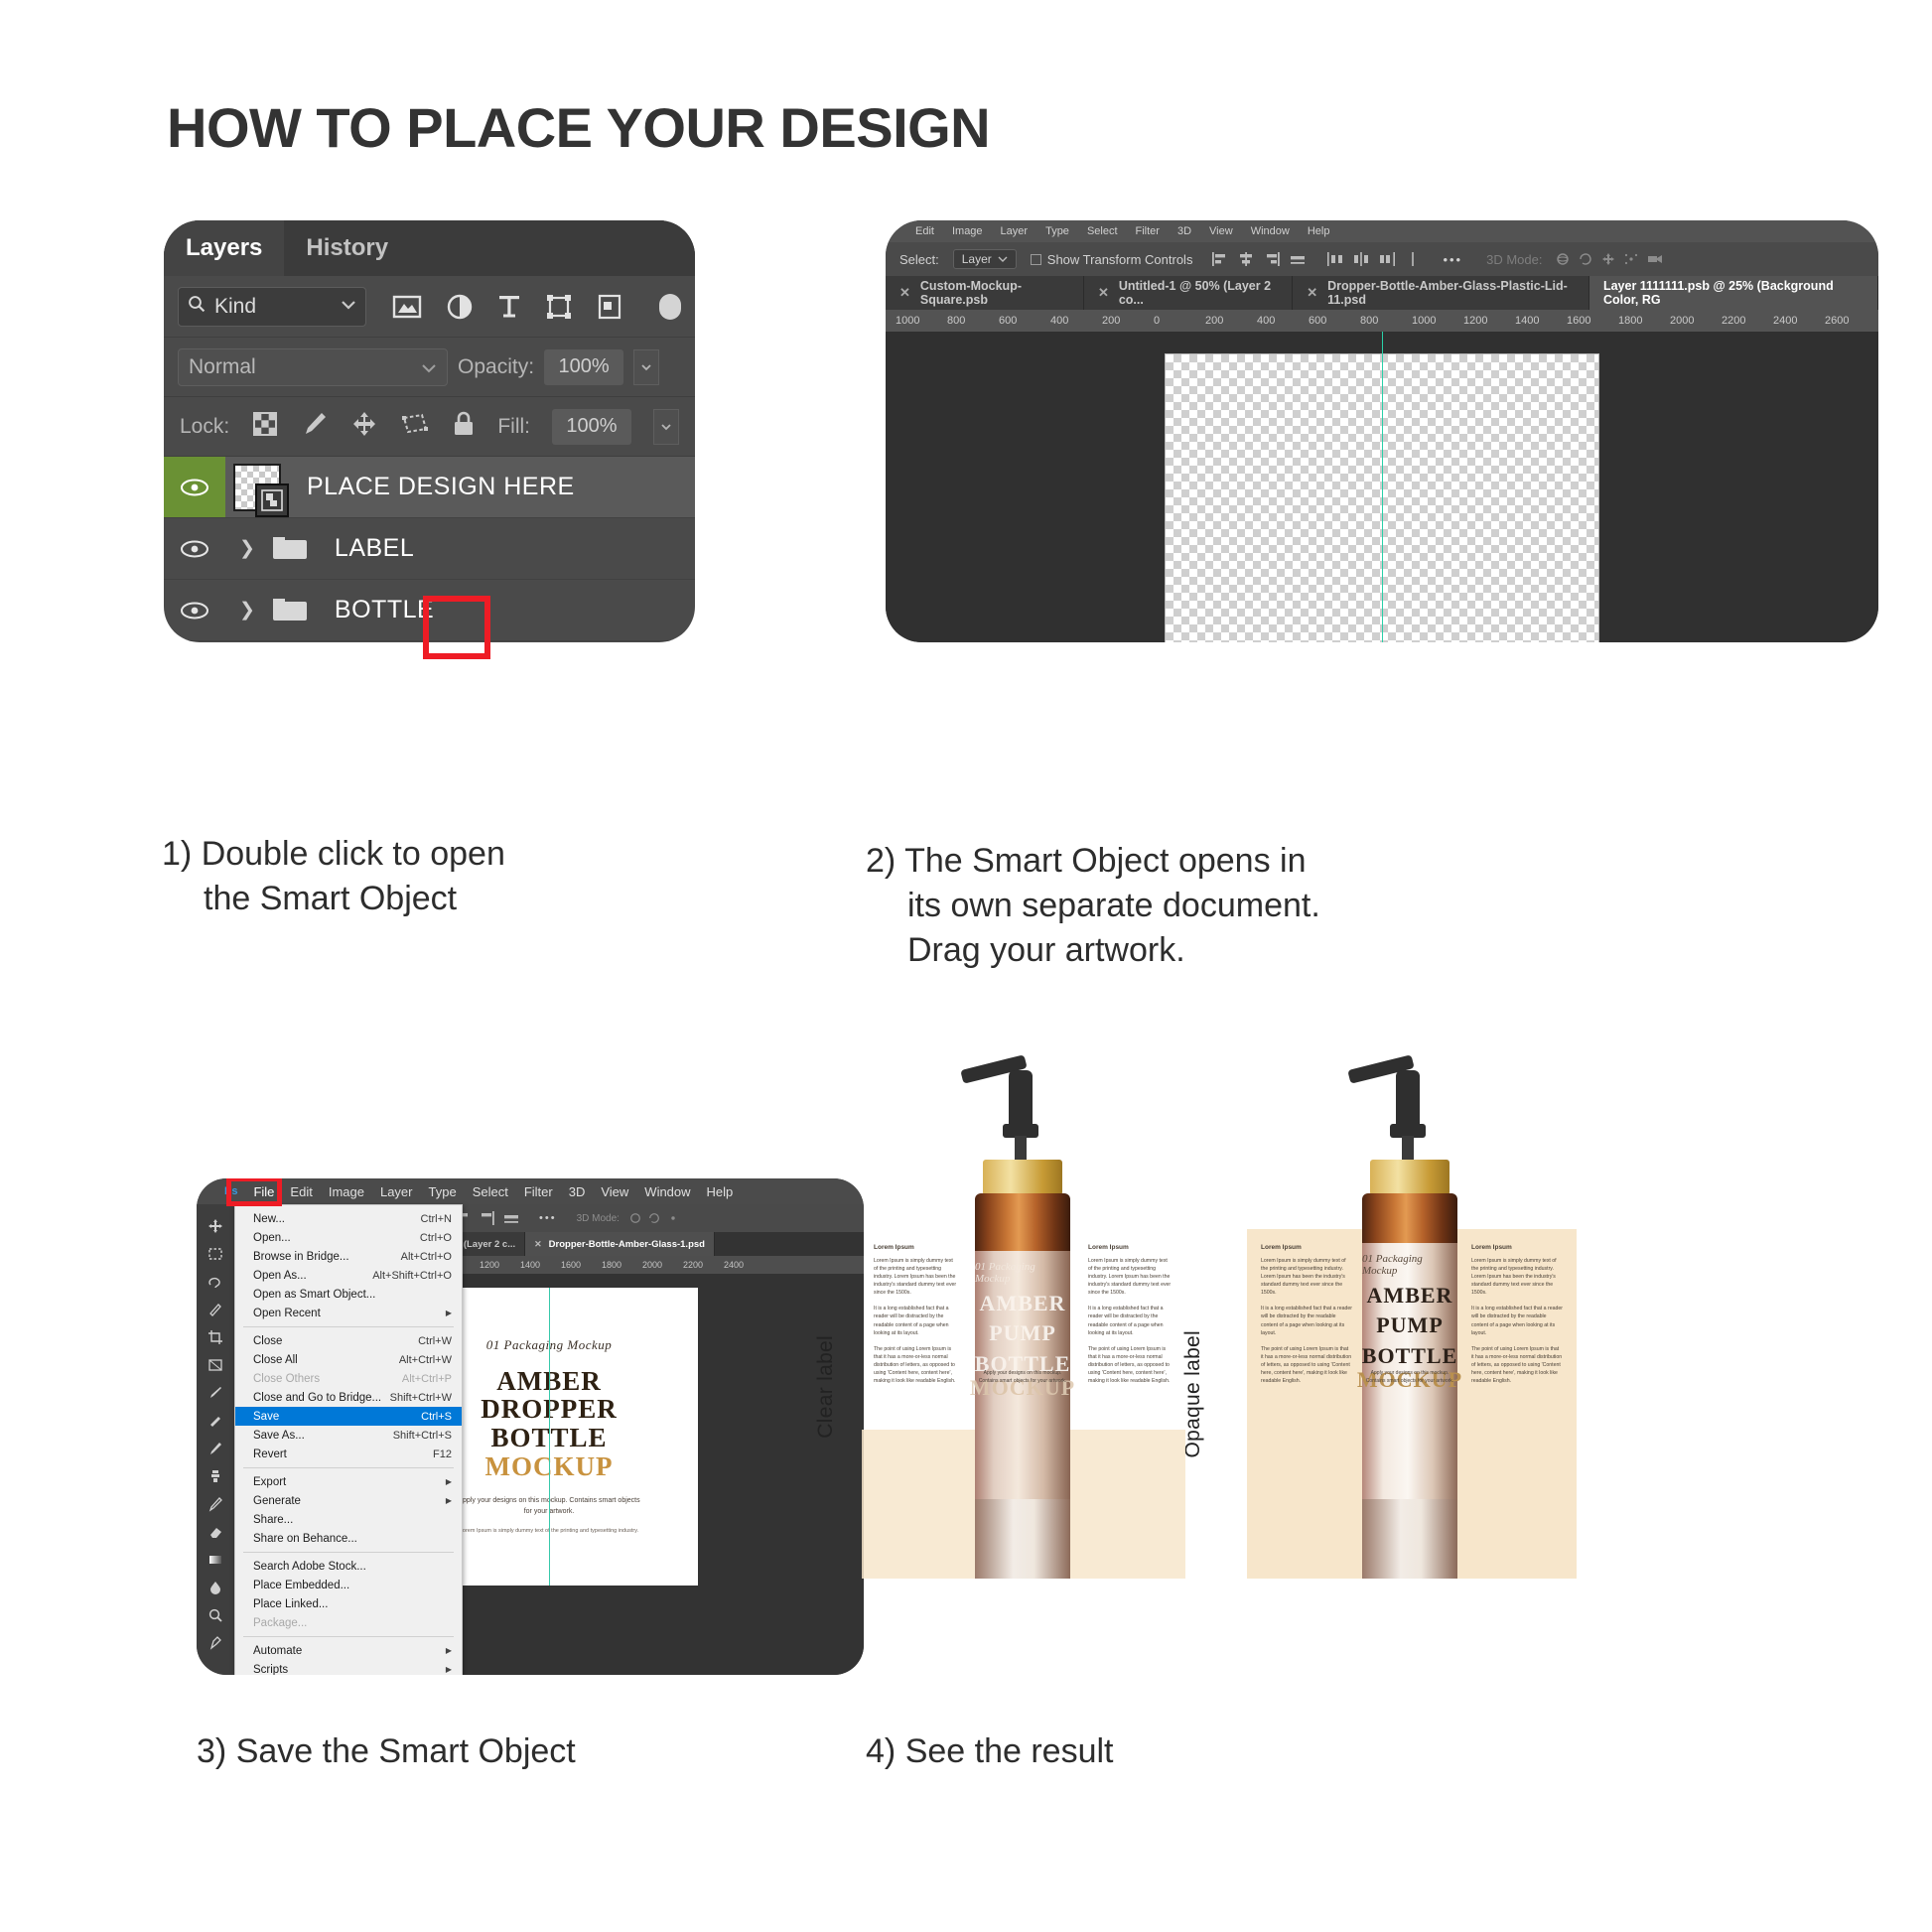  What do you see at coordinates (348, 1276) in the screenshot?
I see `menu-item-open-as: Open As... Alt+Shift+Ctrl+O` at bounding box center [348, 1276].